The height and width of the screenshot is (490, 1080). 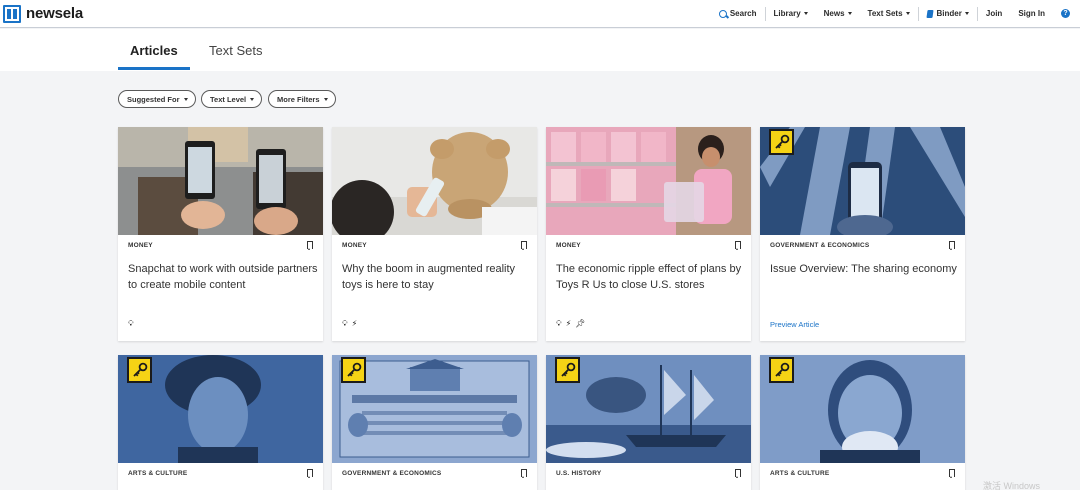 What do you see at coordinates (834, 13) in the screenshot?
I see `nav-news-label: News` at bounding box center [834, 13].